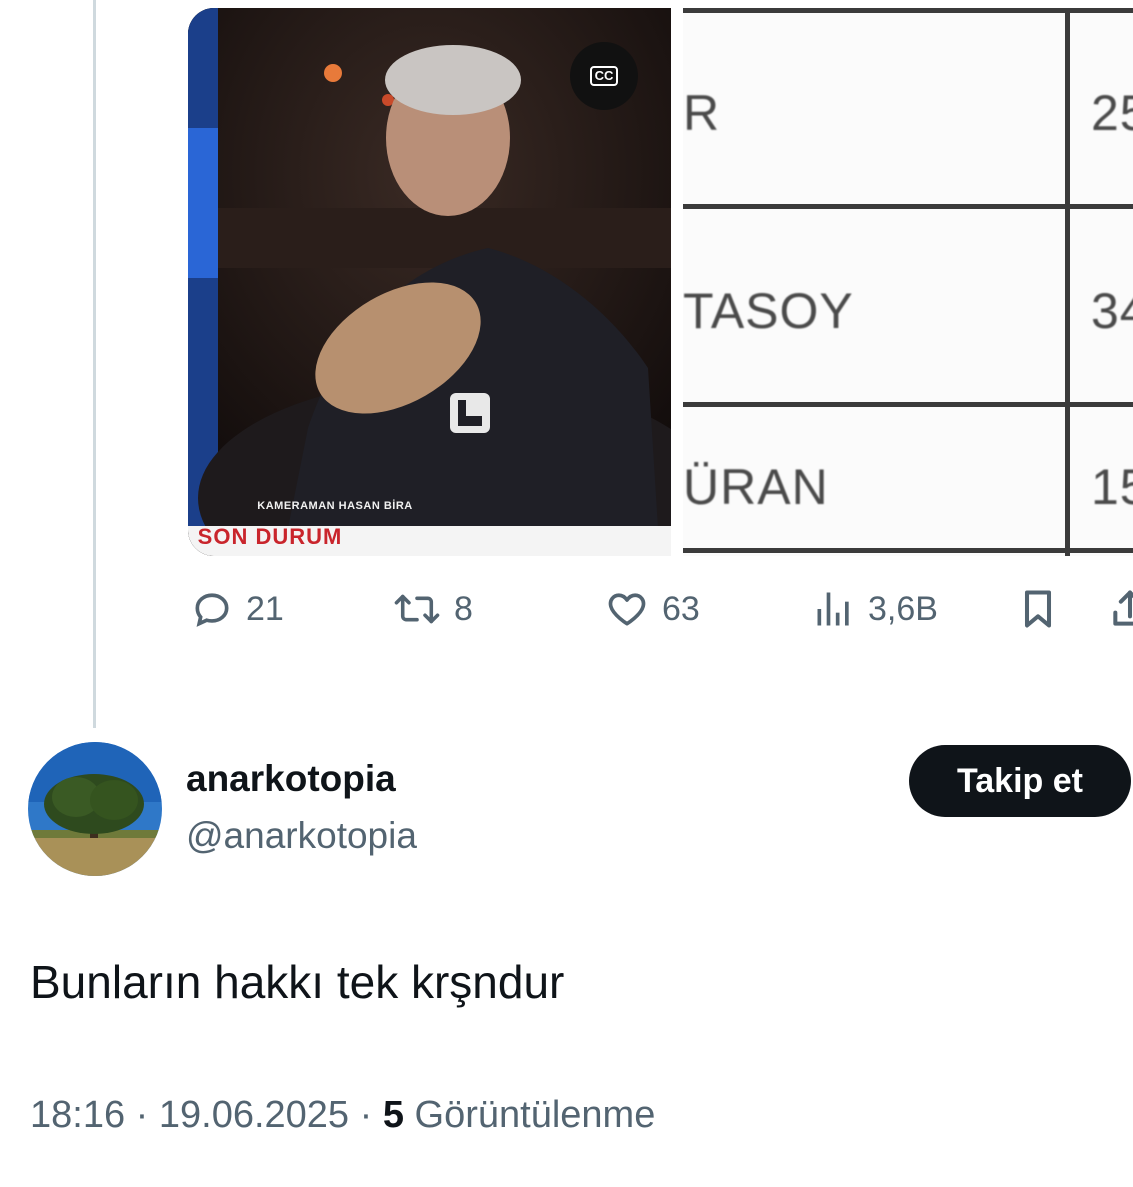 The height and width of the screenshot is (1187, 1133). I want to click on table-cell-number: 15, so click(1112, 487).